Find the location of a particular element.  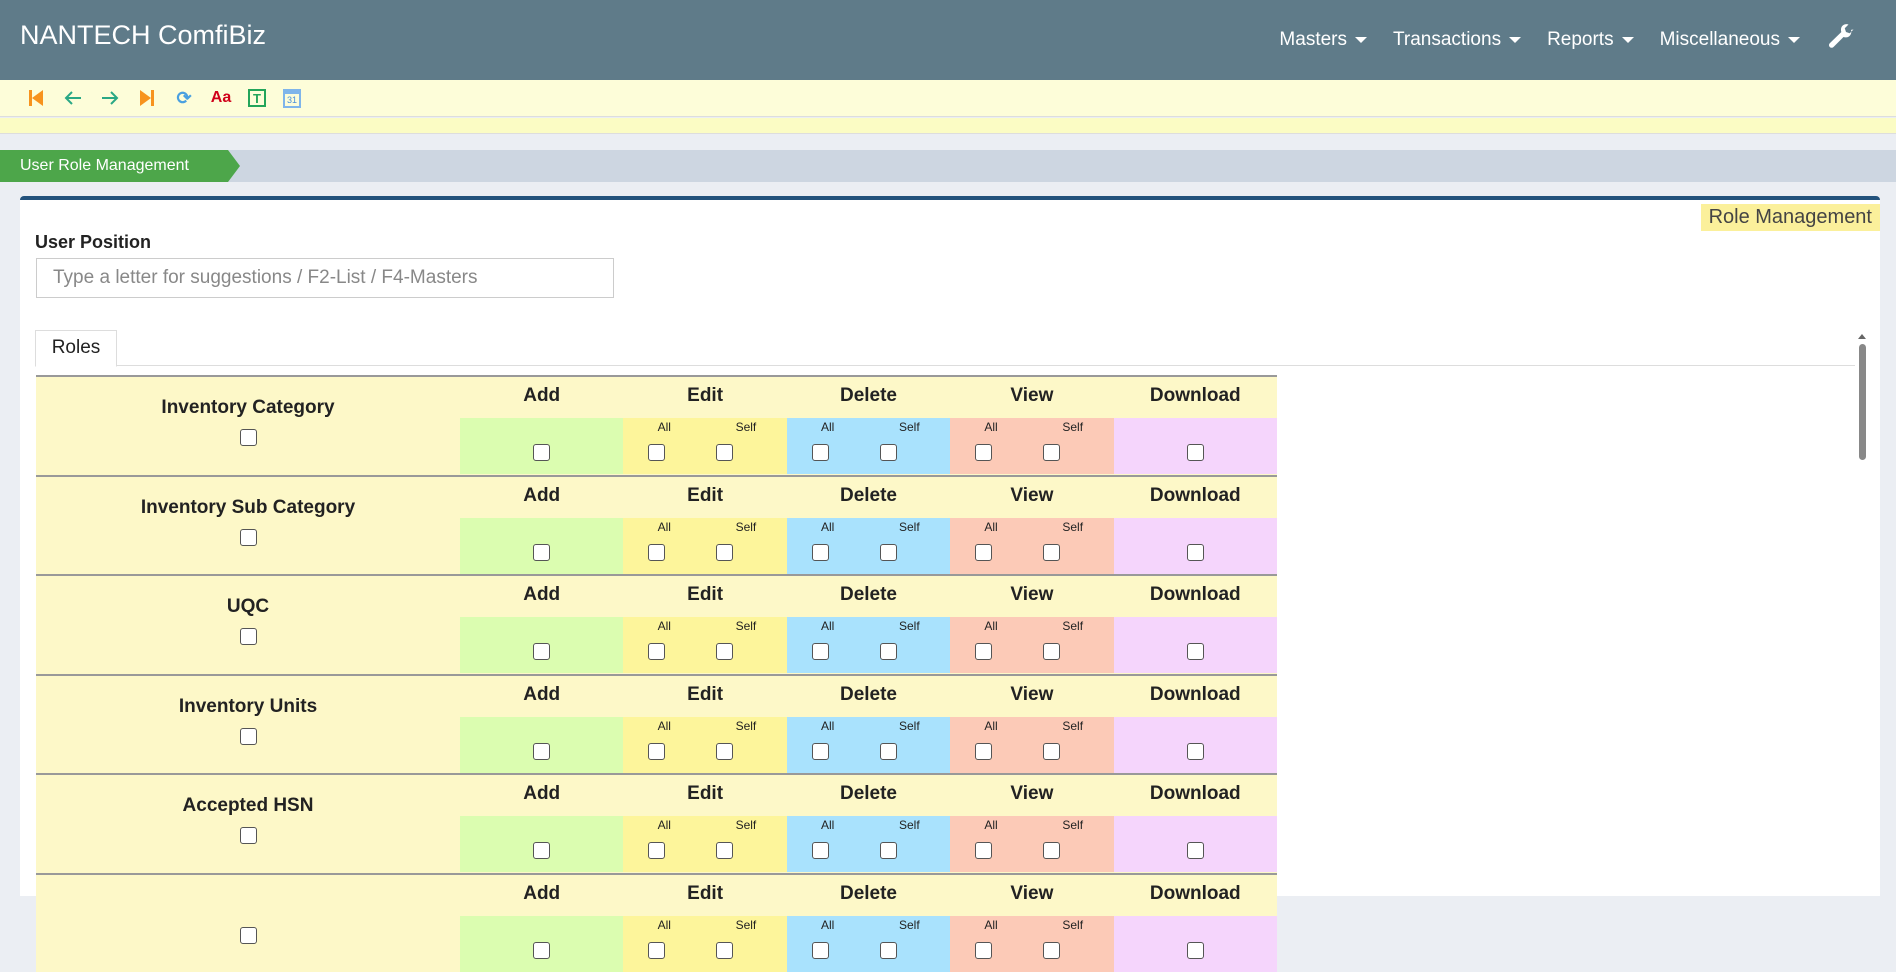

user-position-input is located at coordinates (325, 278).